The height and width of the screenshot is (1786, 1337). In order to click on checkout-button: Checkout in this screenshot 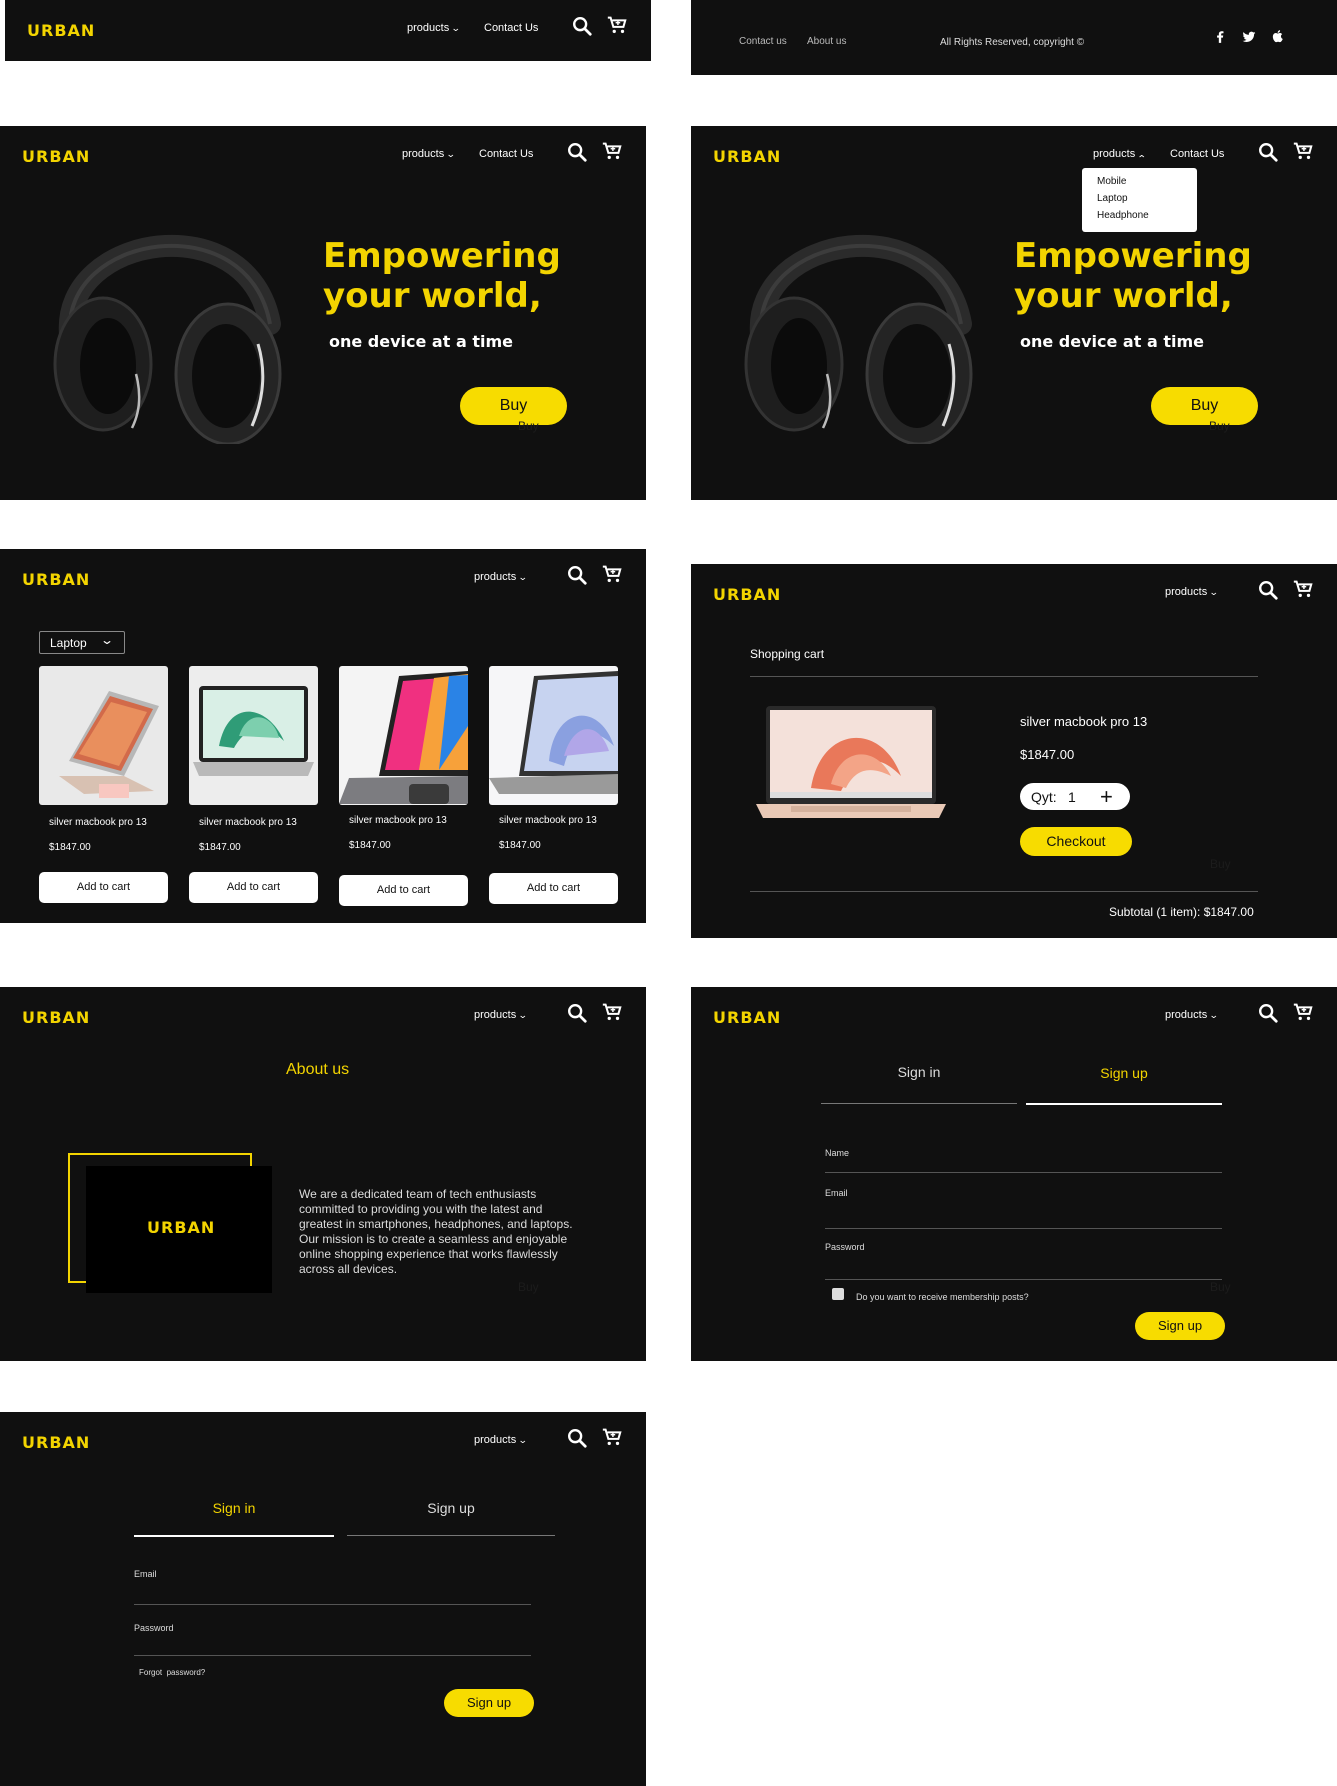, I will do `click(1076, 841)`.